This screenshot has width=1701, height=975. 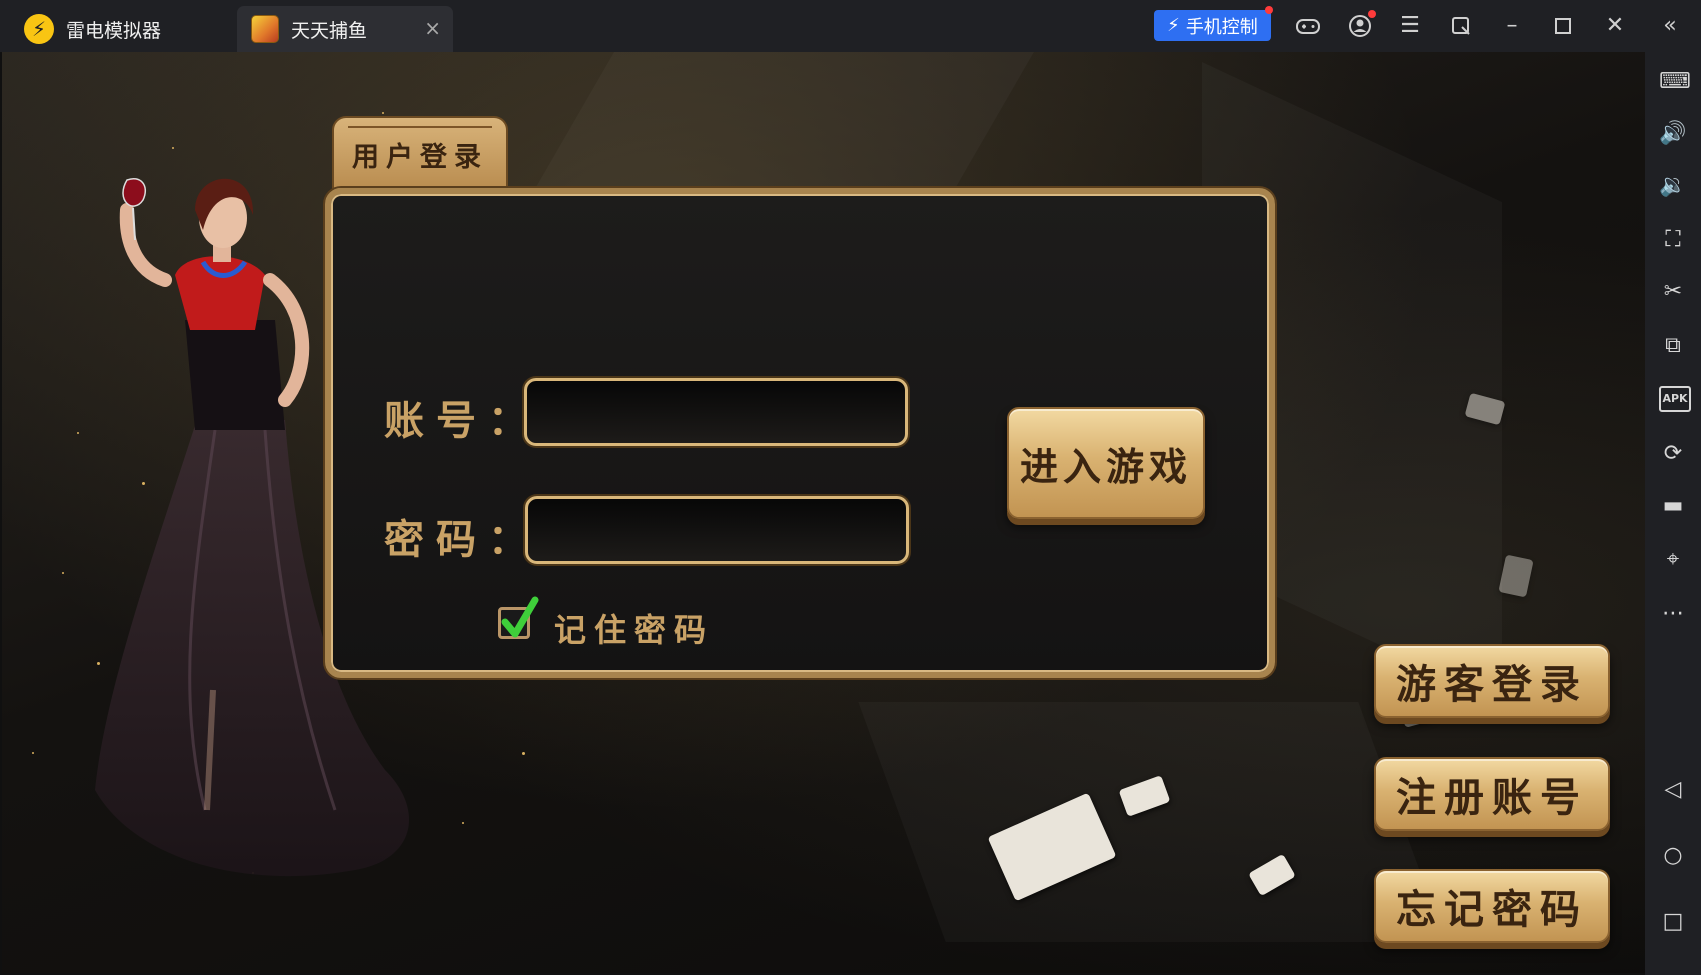 What do you see at coordinates (1563, 26) in the screenshot?
I see `maximize-icon` at bounding box center [1563, 26].